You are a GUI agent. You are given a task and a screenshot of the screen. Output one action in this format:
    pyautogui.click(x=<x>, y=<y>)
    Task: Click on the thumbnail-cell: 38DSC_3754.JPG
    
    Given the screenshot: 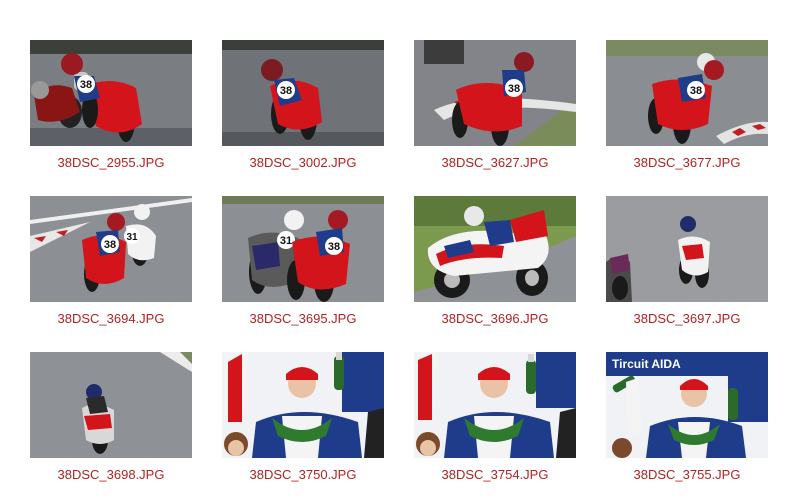 What is the action you would take?
    pyautogui.click(x=495, y=422)
    